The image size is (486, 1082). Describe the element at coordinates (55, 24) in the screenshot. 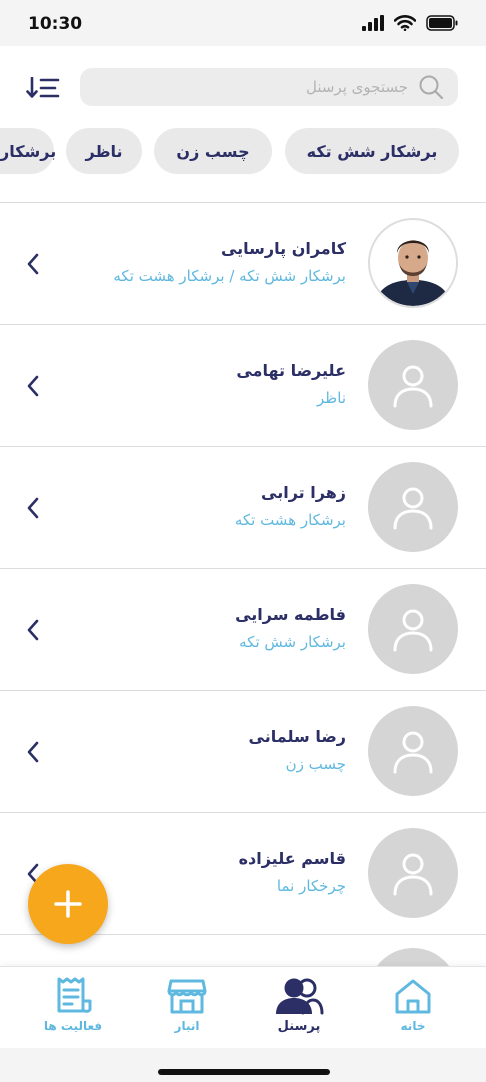

I see `status-time: 10:30` at that location.